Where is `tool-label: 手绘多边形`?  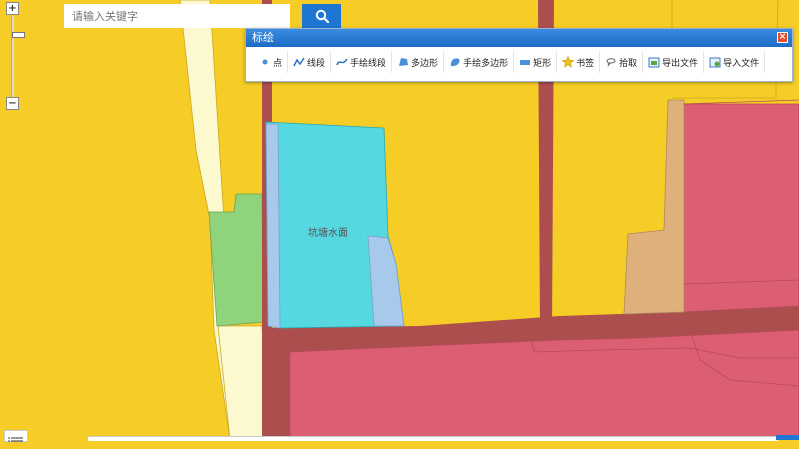
tool-label: 手绘多边形 is located at coordinates (486, 63).